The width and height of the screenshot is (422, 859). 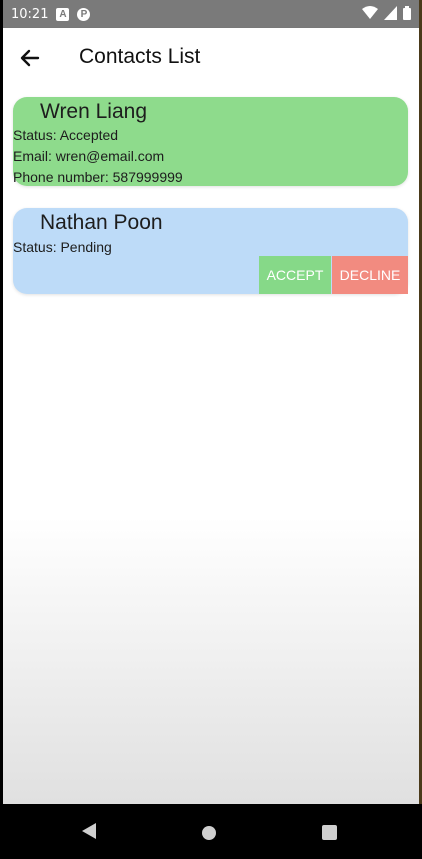 I want to click on contact-name: Nathan Poon, so click(x=101, y=222).